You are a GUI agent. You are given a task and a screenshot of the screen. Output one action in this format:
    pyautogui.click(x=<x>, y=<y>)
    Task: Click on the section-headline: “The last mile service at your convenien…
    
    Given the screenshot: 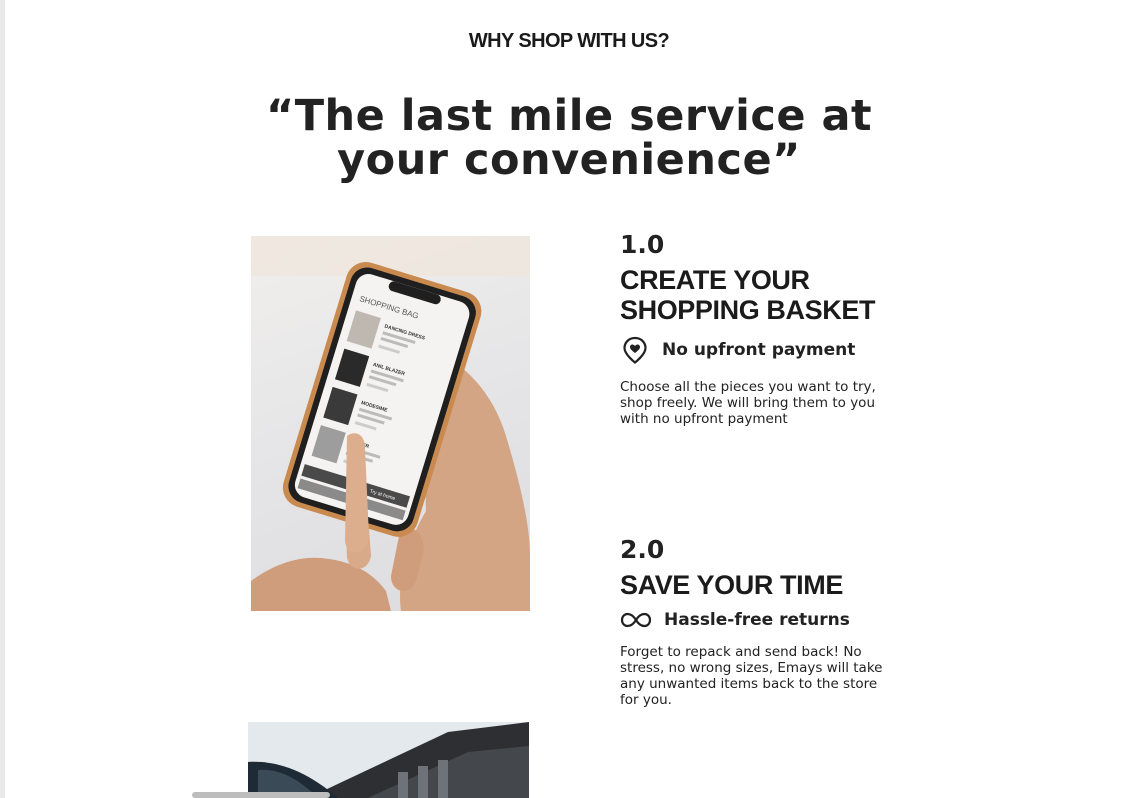 What is the action you would take?
    pyautogui.click(x=569, y=138)
    